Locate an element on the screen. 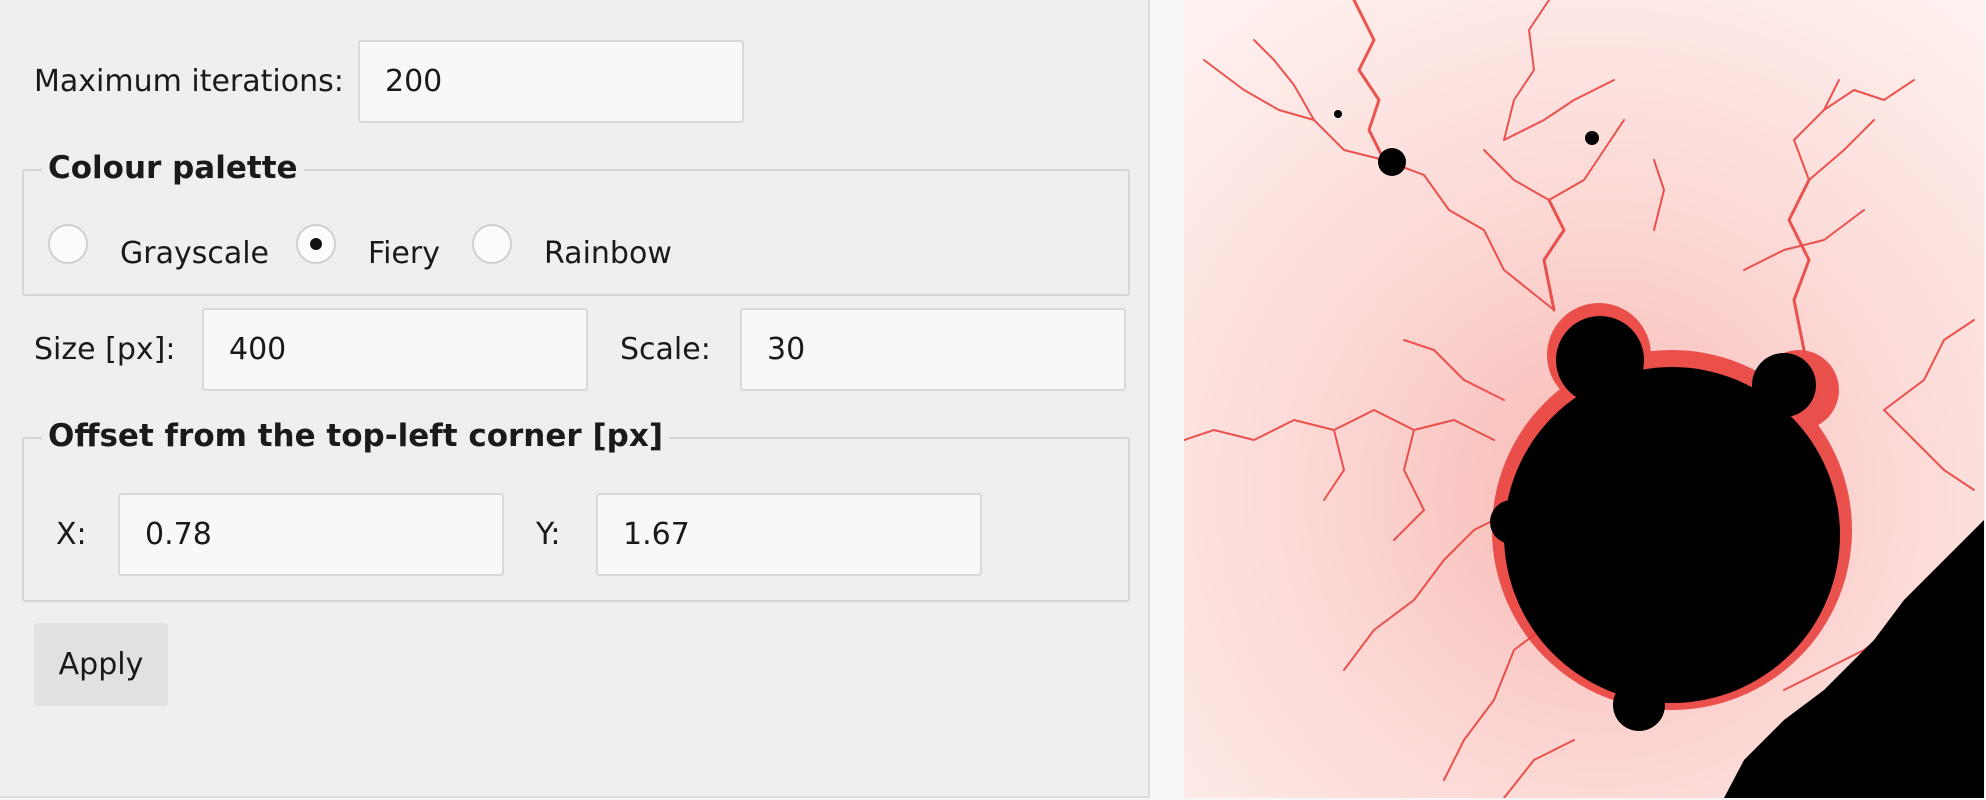 This screenshot has width=1986, height=800. apply-button: Apply is located at coordinates (101, 664).